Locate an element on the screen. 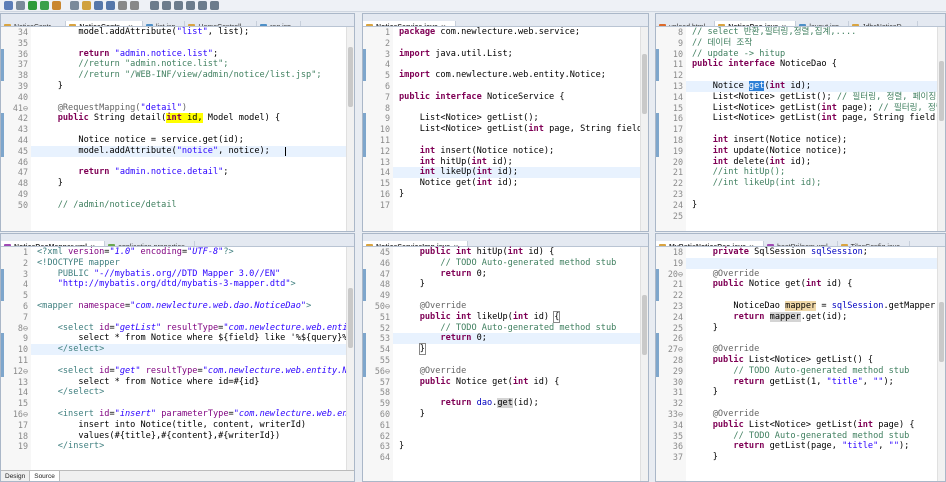 This screenshot has height=482, width=946. code-line: 34 model.addAttribute("list", list); is located at coordinates (173, 32).